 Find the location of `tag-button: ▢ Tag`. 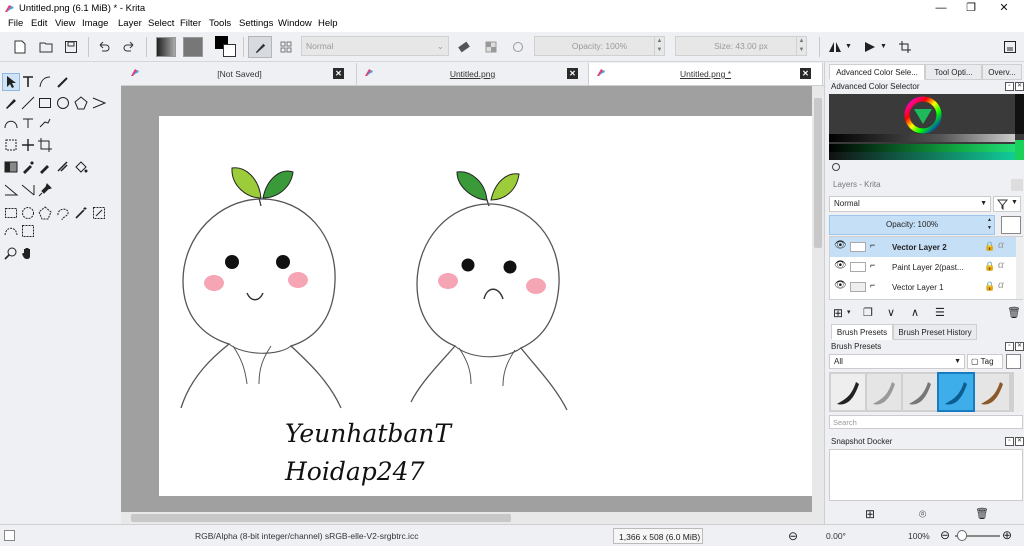

tag-button: ▢ Tag is located at coordinates (985, 361).